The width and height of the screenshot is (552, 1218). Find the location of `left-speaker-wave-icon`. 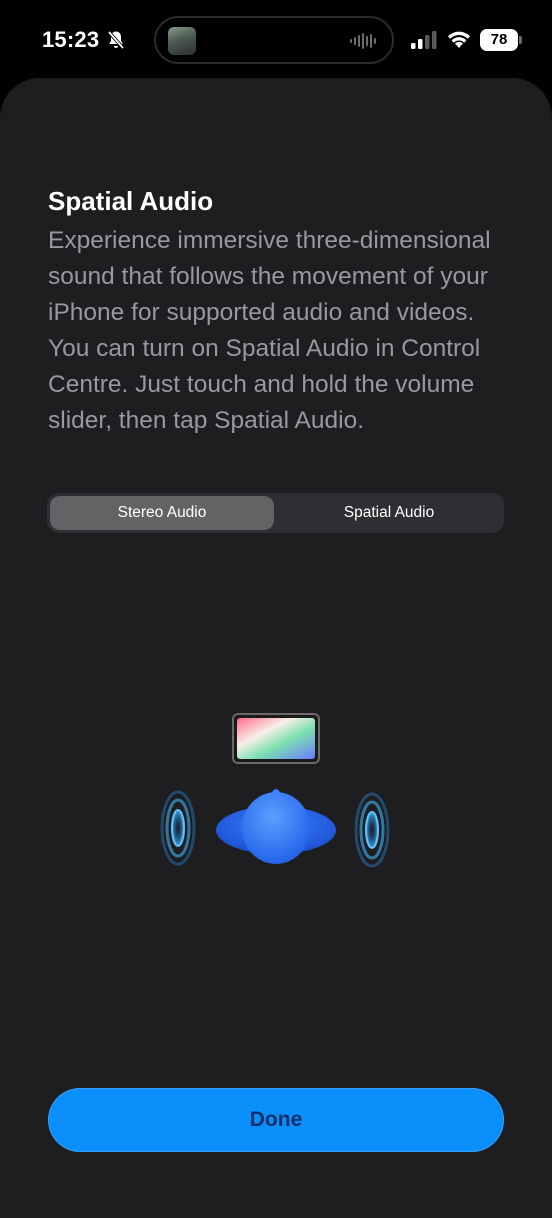

left-speaker-wave-icon is located at coordinates (178, 828).